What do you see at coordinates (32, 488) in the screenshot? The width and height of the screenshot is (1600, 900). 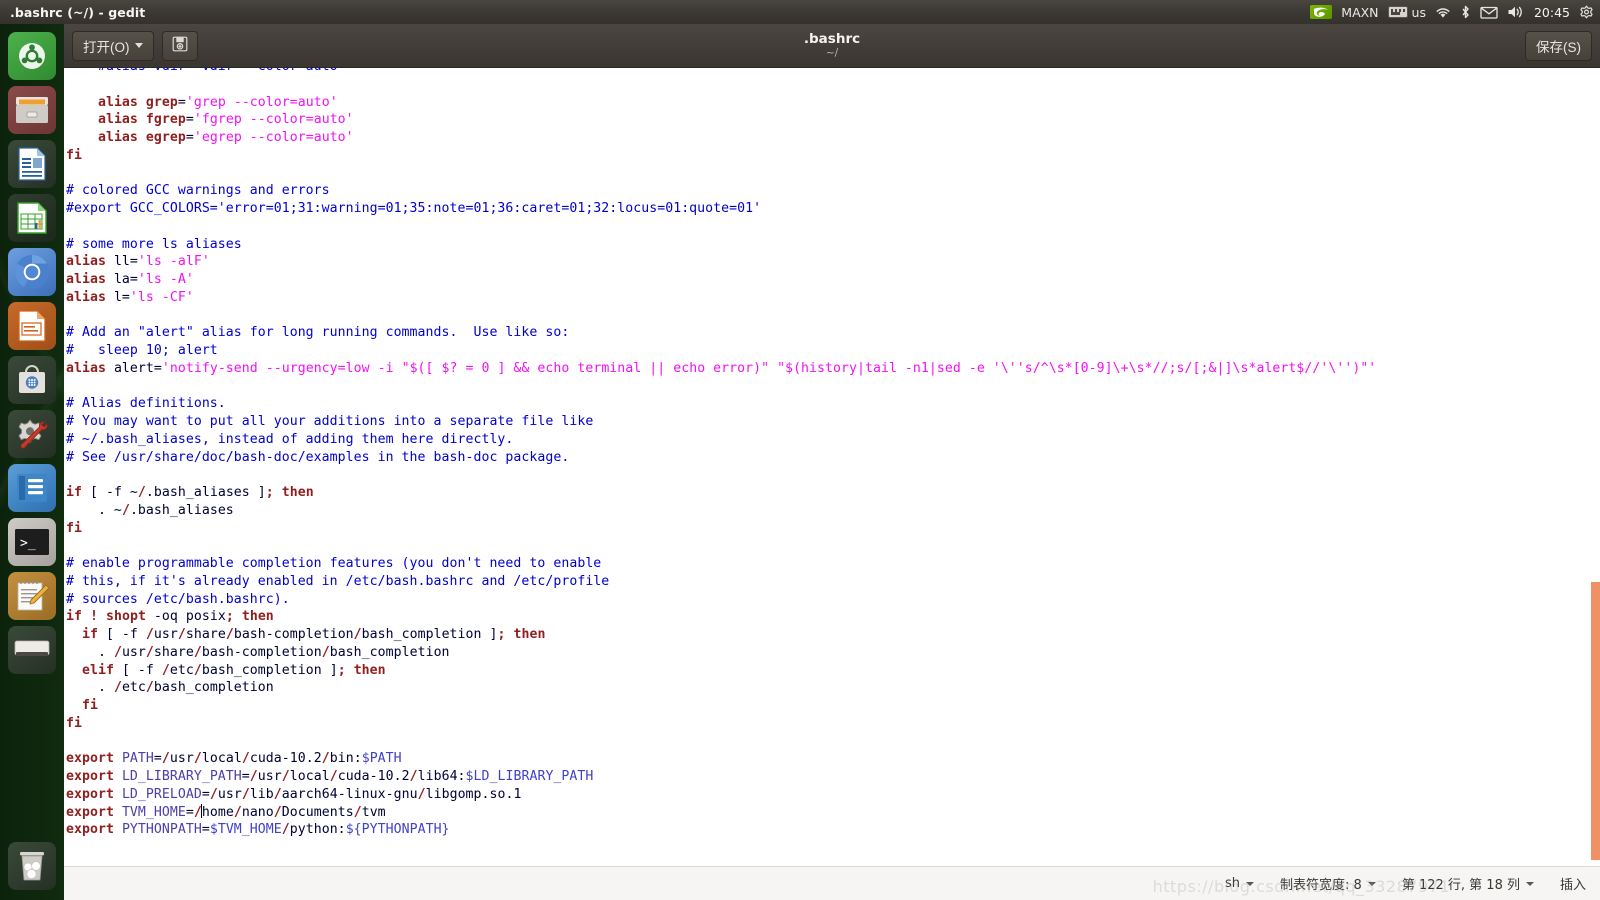 I see `launcher-item-help` at bounding box center [32, 488].